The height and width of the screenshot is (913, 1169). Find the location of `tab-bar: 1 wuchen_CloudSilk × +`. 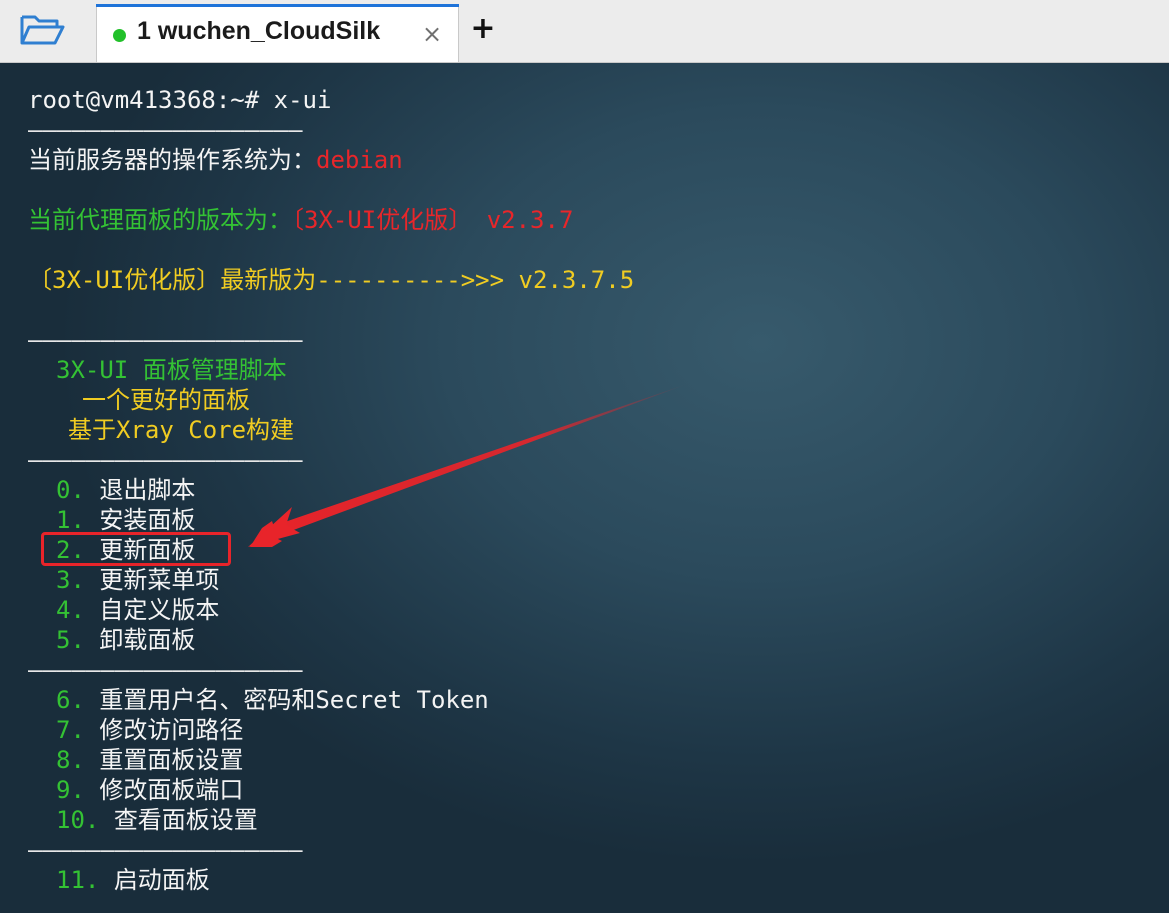

tab-bar: 1 wuchen_CloudSilk × + is located at coordinates (584, 31).